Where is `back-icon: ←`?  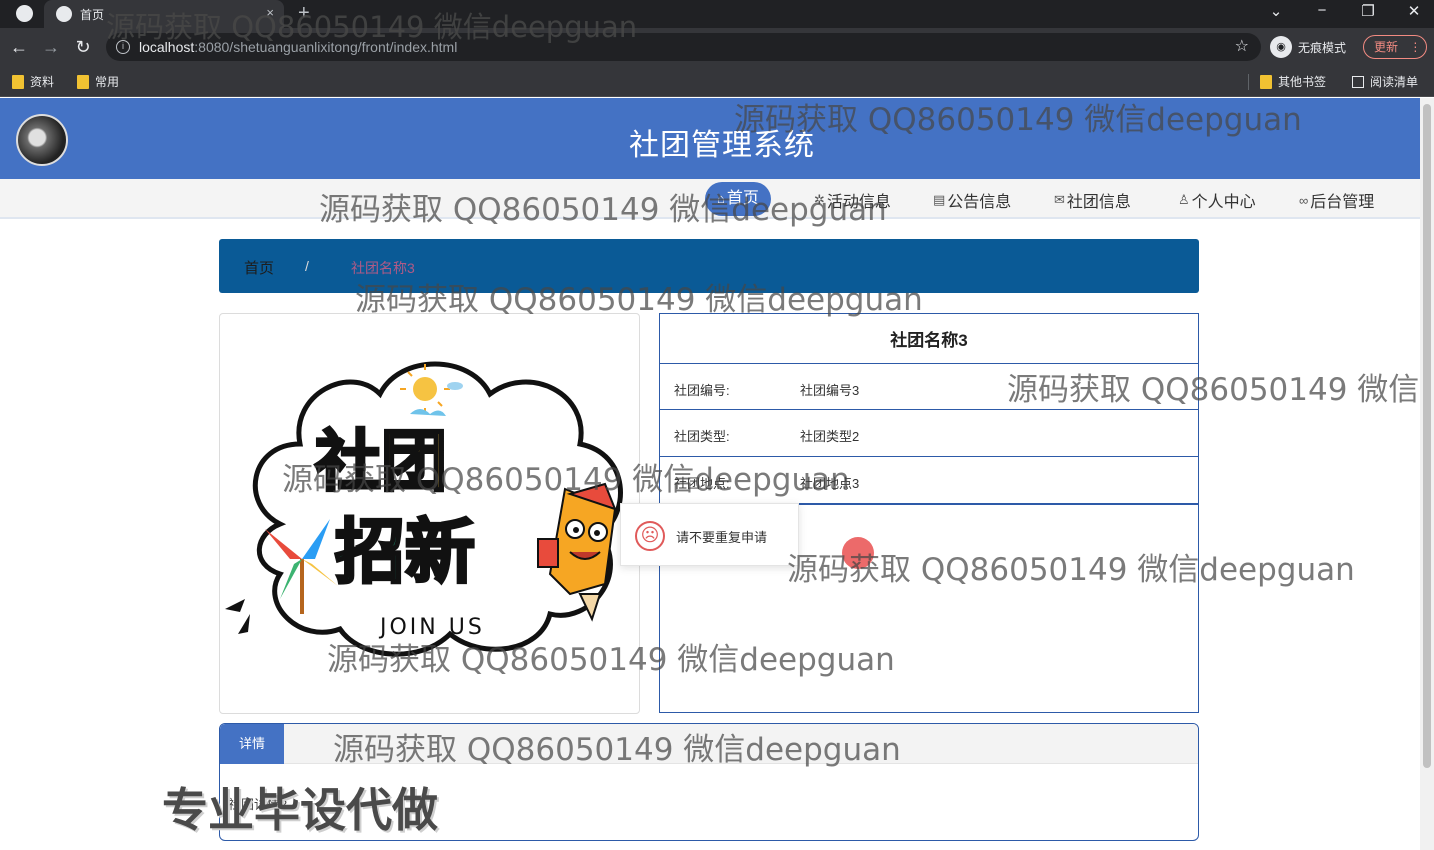 back-icon: ← is located at coordinates (19, 47).